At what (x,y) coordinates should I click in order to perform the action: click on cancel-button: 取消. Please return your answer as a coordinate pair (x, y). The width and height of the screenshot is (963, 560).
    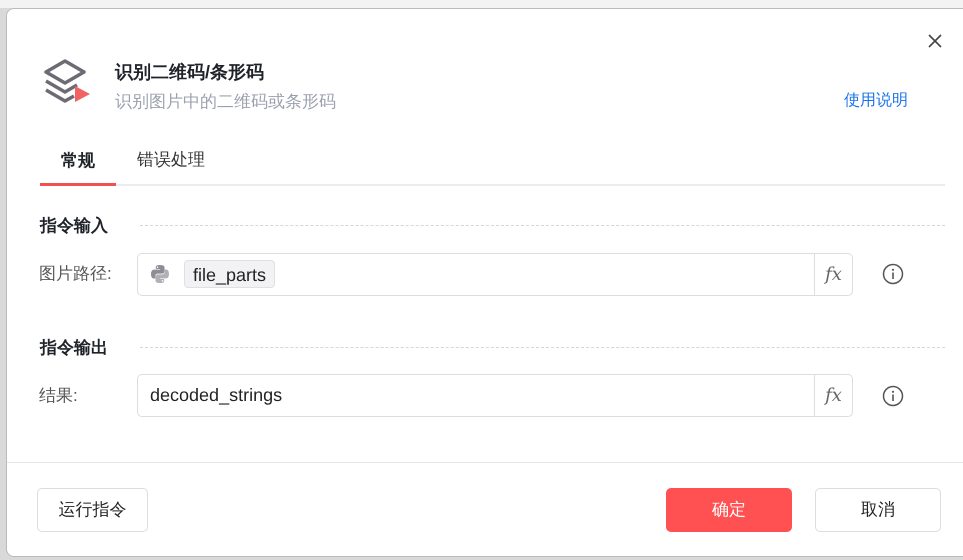
    Looking at the image, I should click on (878, 510).